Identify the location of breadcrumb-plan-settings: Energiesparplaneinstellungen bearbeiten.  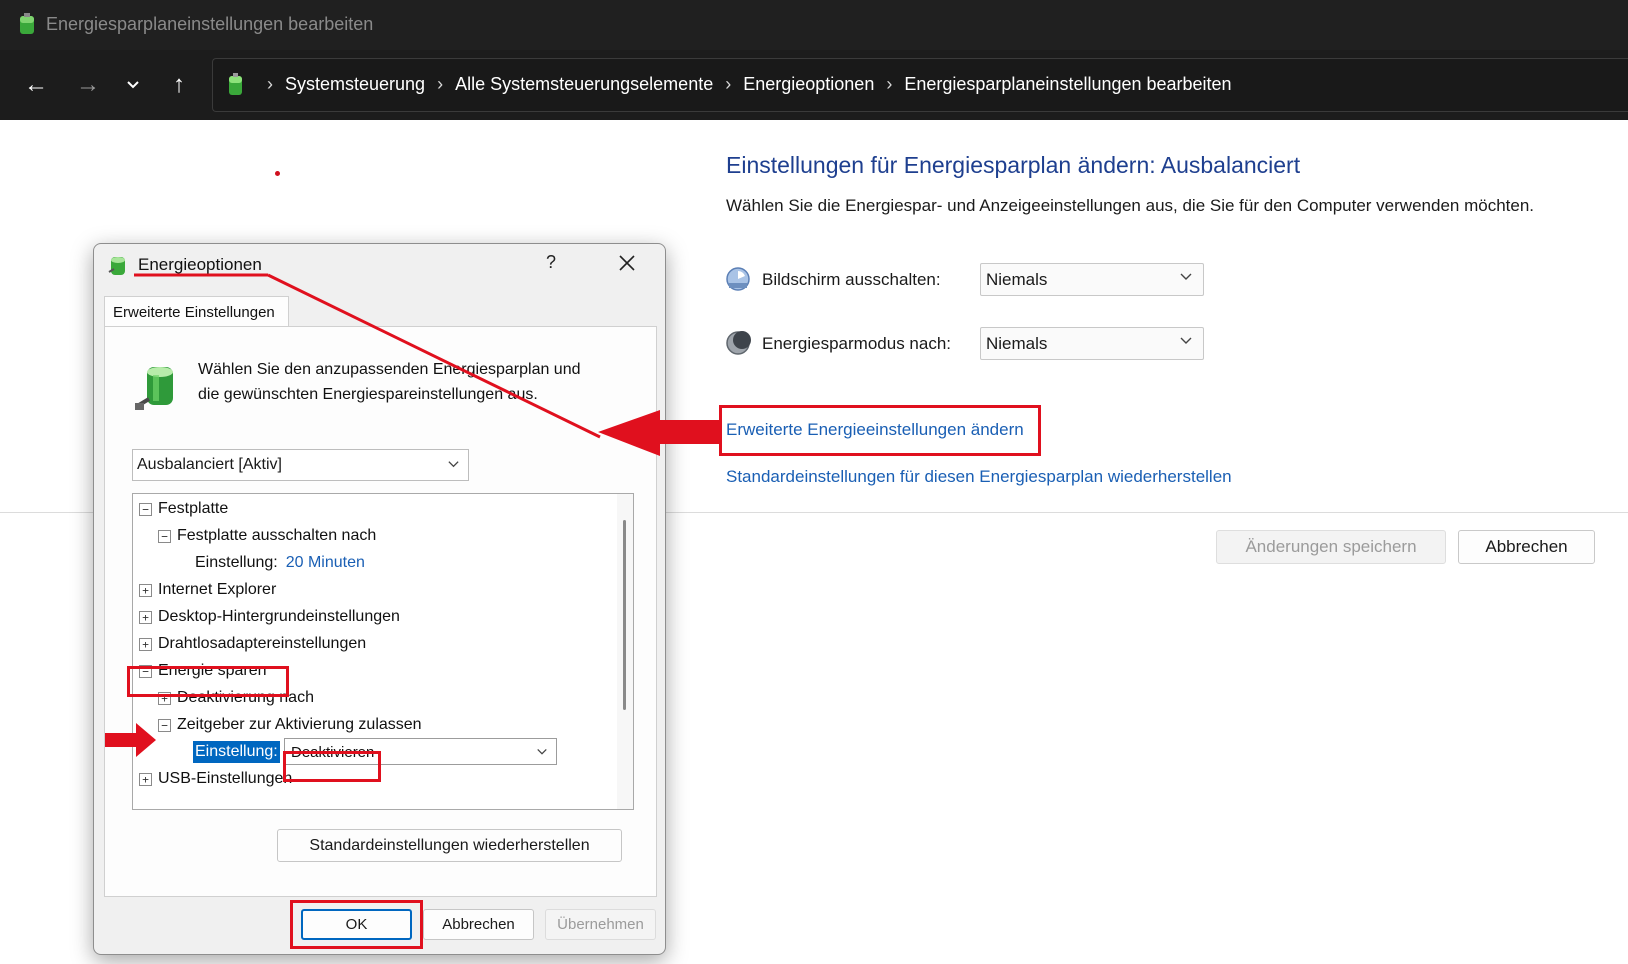
(1067, 84).